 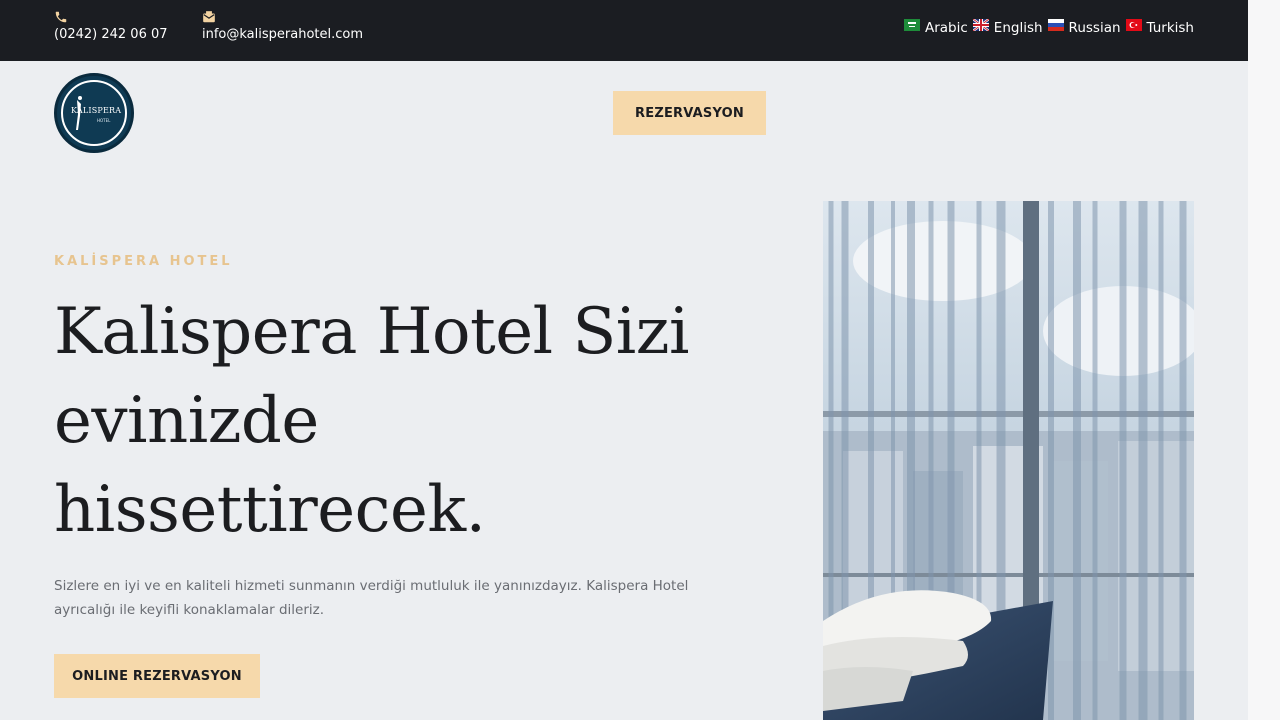 I want to click on mail-icon, so click(x=209, y=17).